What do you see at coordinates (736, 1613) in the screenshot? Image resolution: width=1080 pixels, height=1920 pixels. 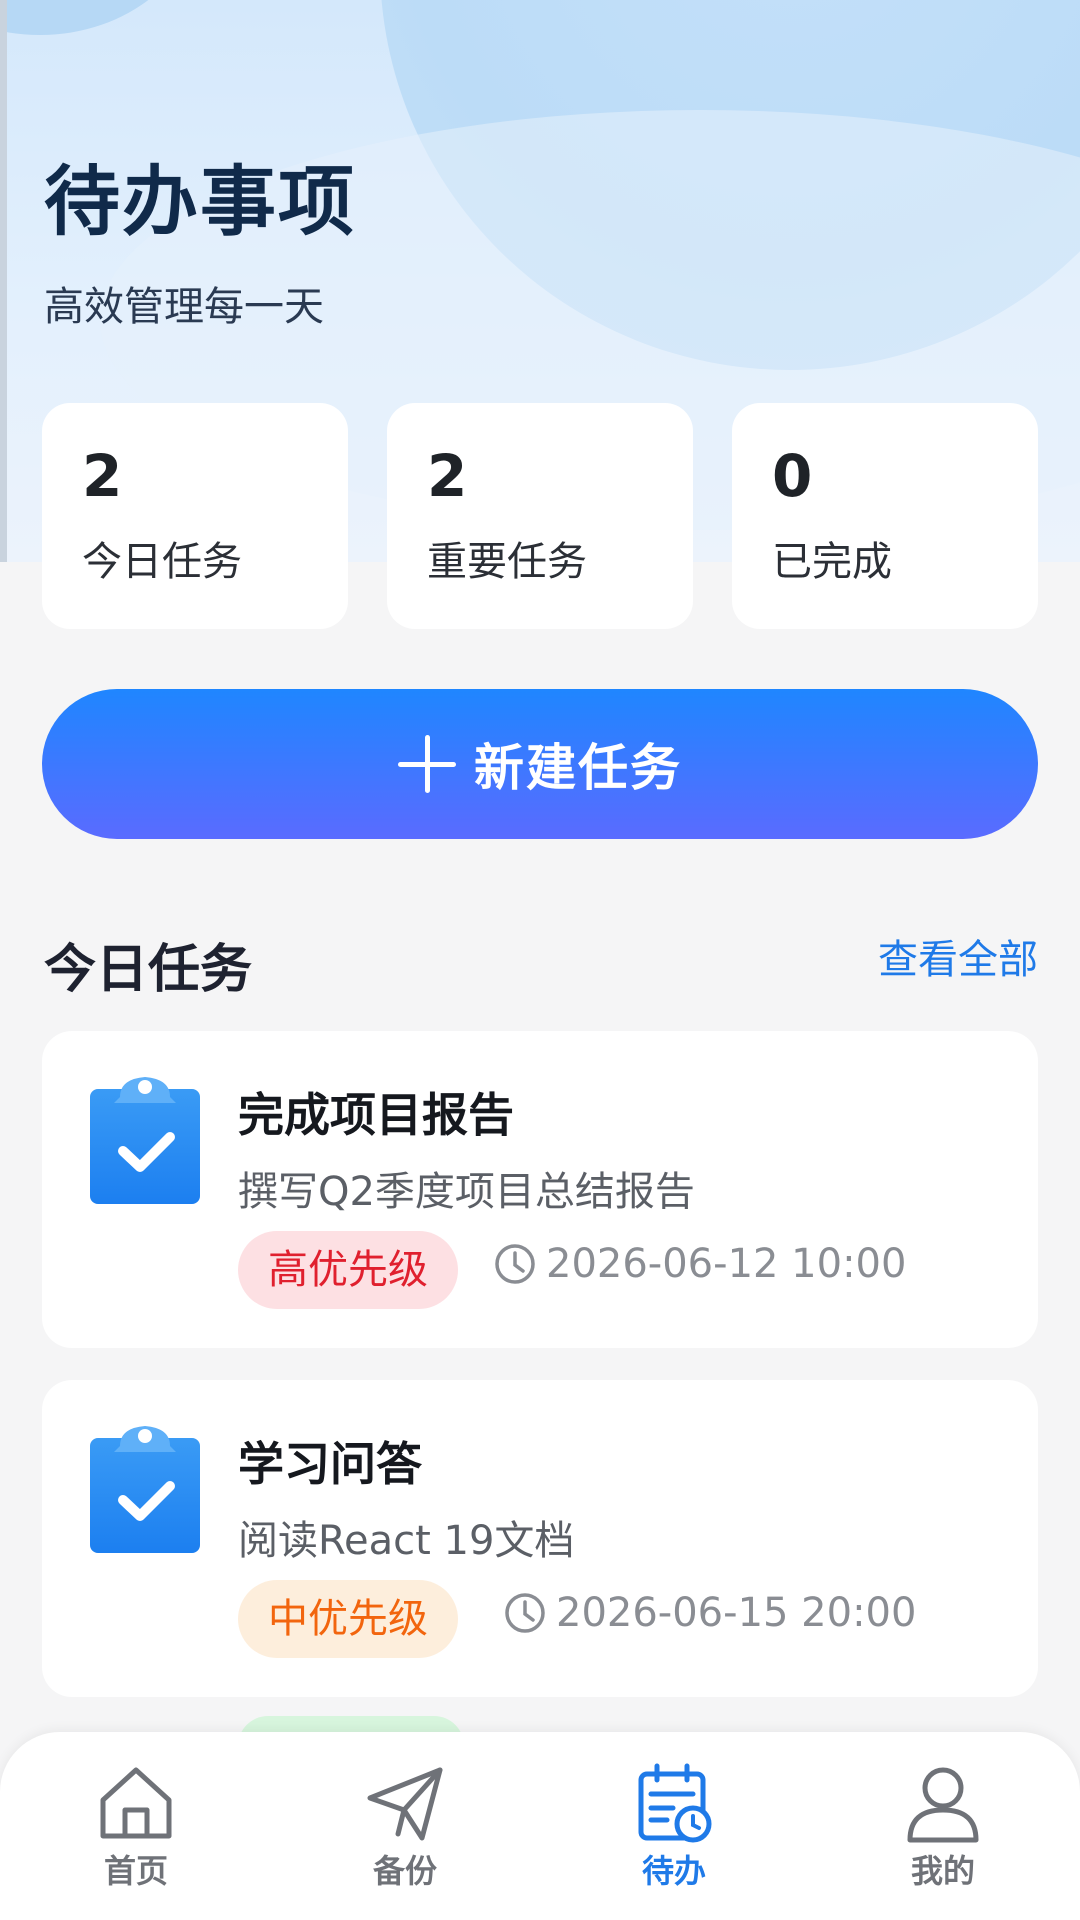 I see `due-text: 2026-06-15 20:00` at bounding box center [736, 1613].